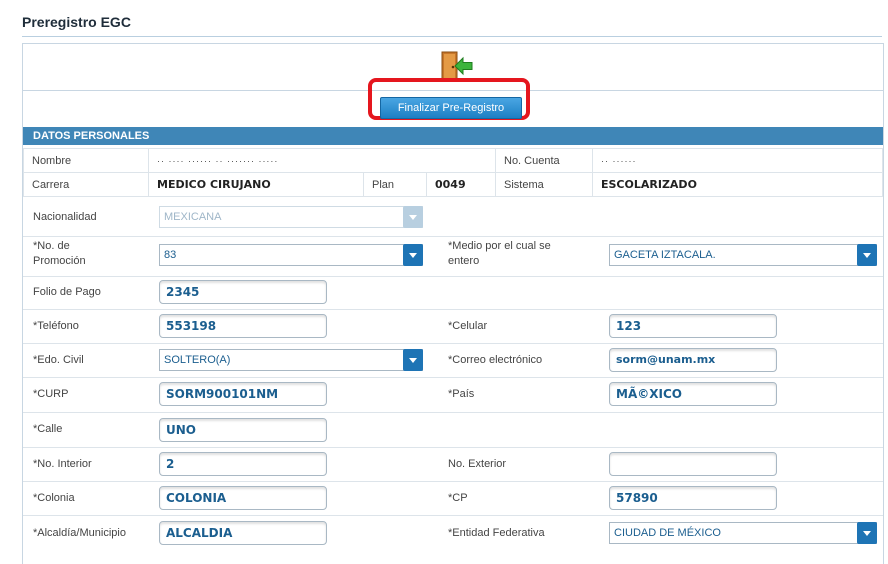  Describe the element at coordinates (495, 360) in the screenshot. I see `correo-label: *Correo electrónico` at that location.